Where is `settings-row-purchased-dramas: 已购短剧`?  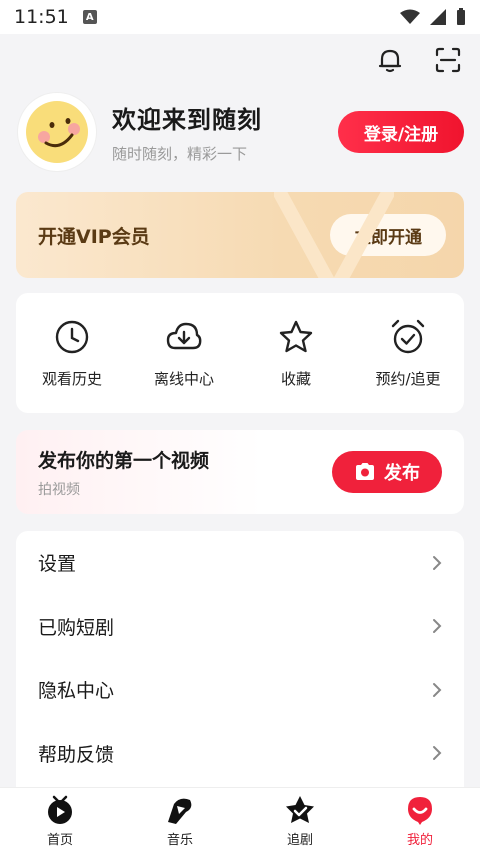
settings-row-purchased-dramas: 已购短剧 is located at coordinates (240, 627).